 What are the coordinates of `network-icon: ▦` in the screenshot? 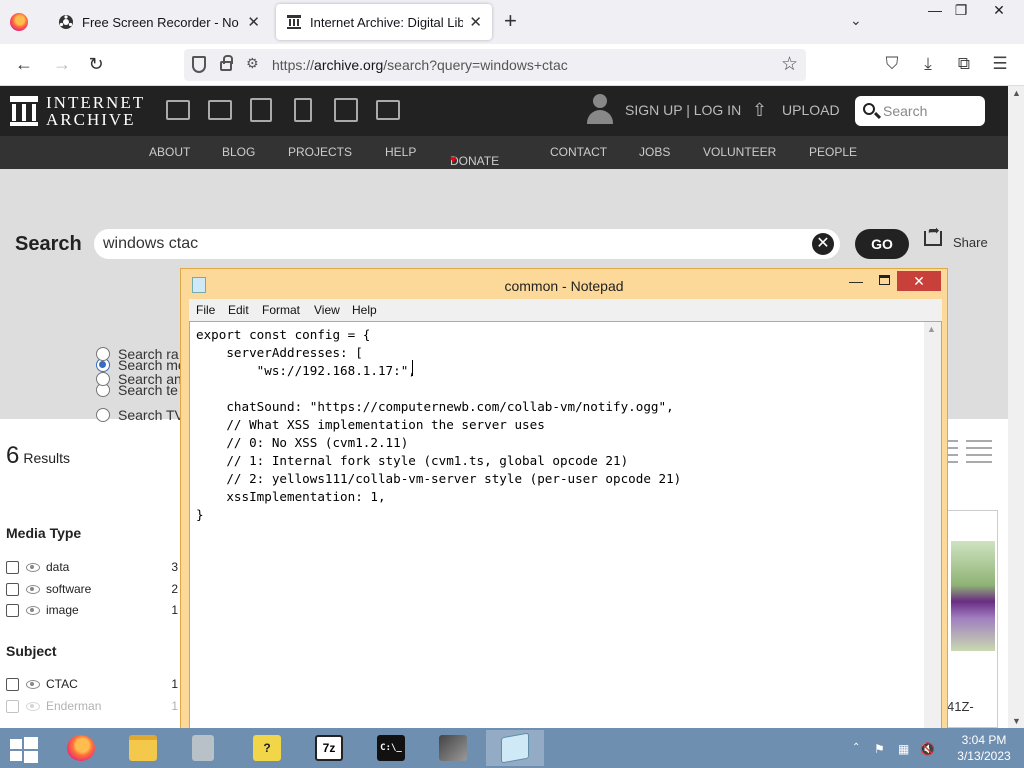 It's located at (903, 749).